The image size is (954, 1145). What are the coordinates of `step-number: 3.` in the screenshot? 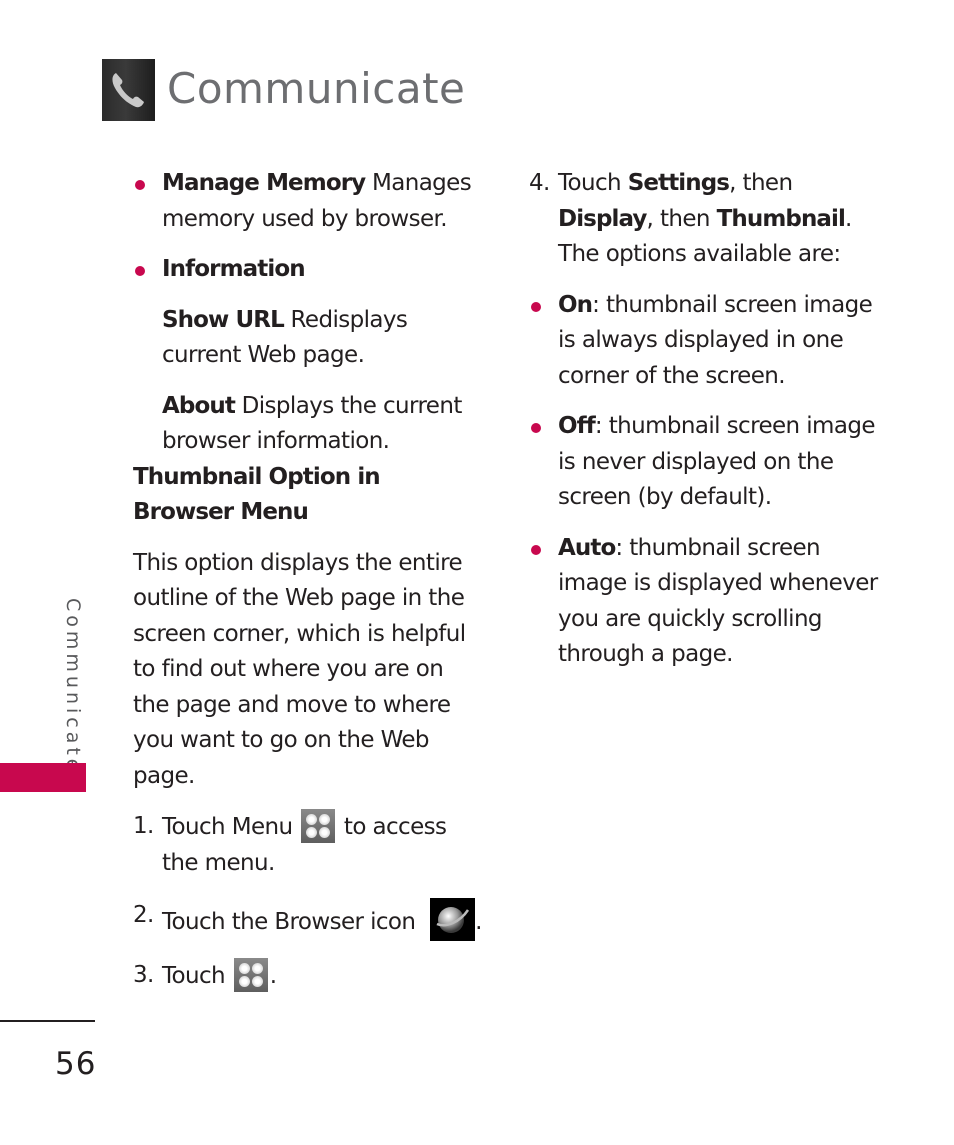 It's located at (143, 975).